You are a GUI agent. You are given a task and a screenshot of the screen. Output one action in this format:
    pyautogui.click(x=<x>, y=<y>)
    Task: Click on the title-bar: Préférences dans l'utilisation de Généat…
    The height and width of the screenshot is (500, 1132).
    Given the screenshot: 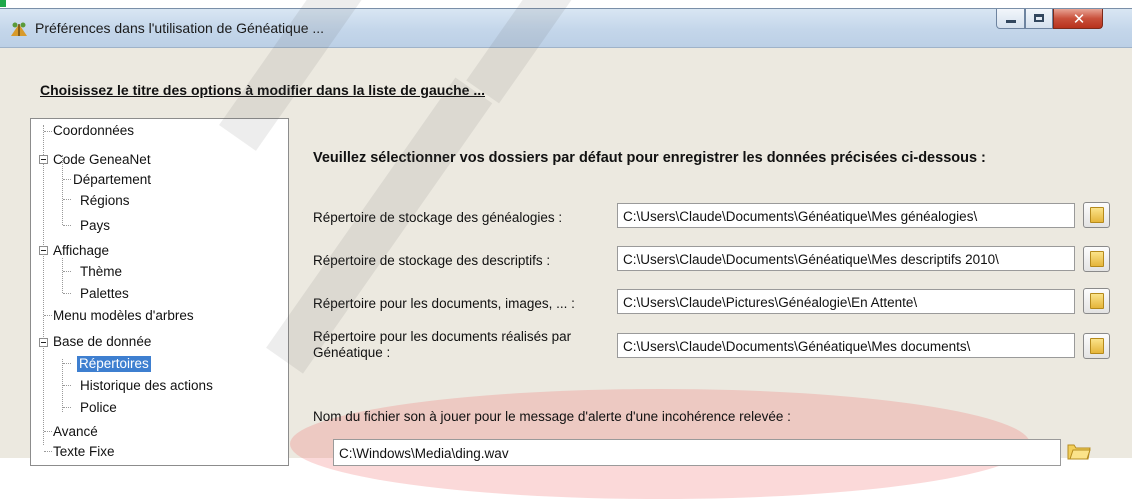 What is the action you would take?
    pyautogui.click(x=566, y=28)
    